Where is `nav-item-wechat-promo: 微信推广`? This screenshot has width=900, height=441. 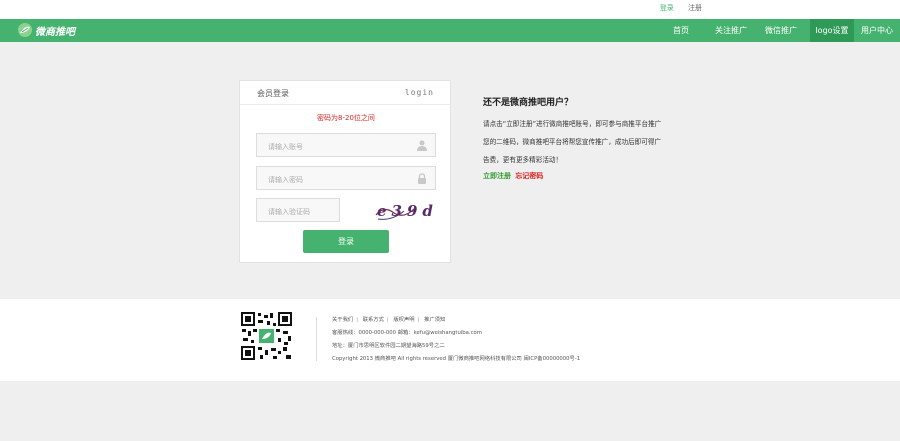
nav-item-wechat-promo: 微信推广 is located at coordinates (781, 30).